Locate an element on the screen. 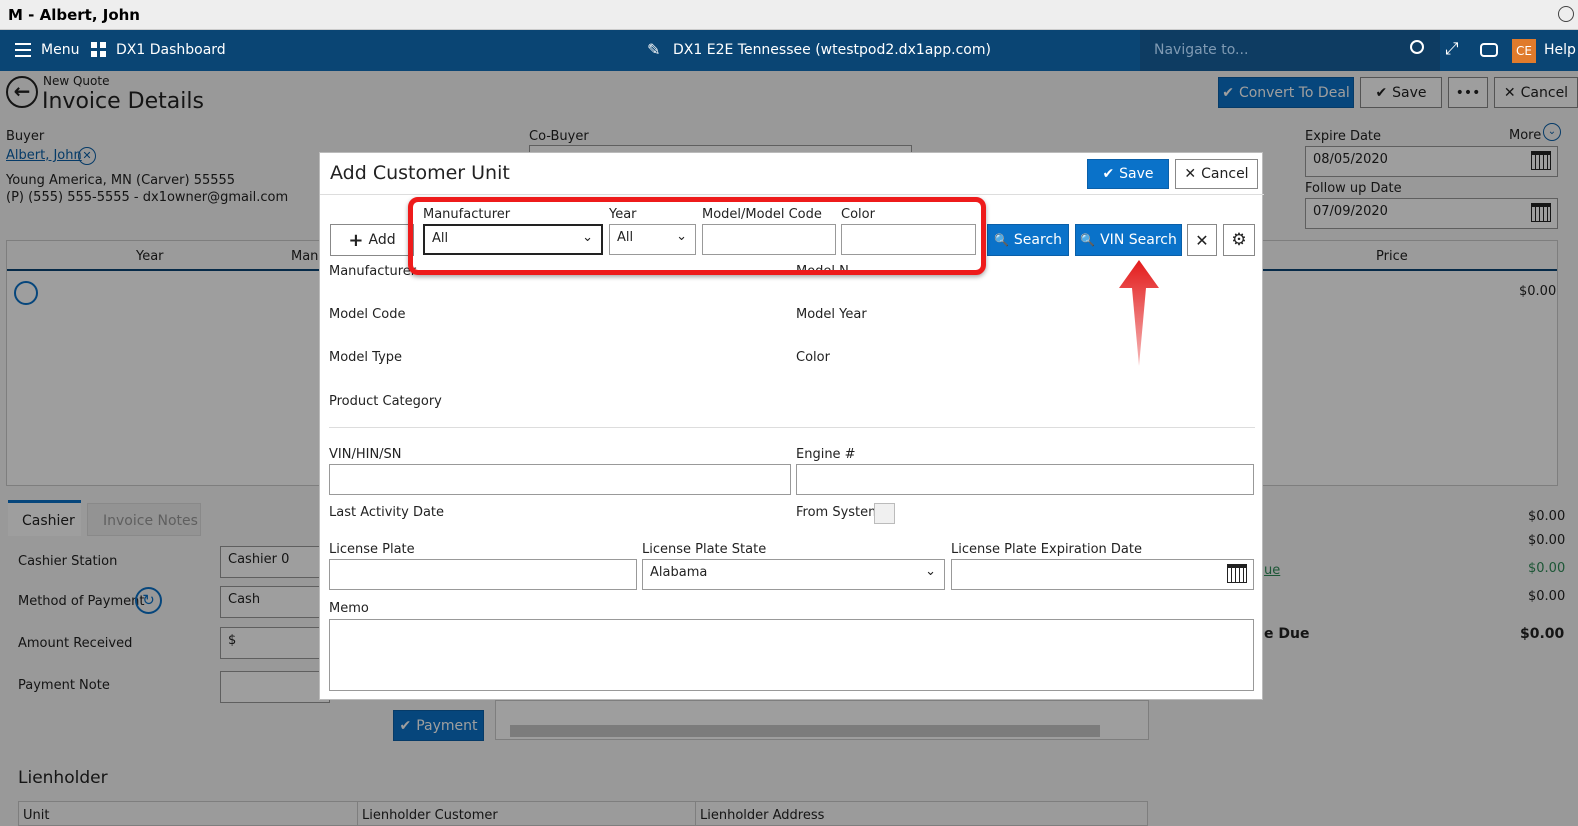 The image size is (1578, 826). engine-input is located at coordinates (1025, 479).